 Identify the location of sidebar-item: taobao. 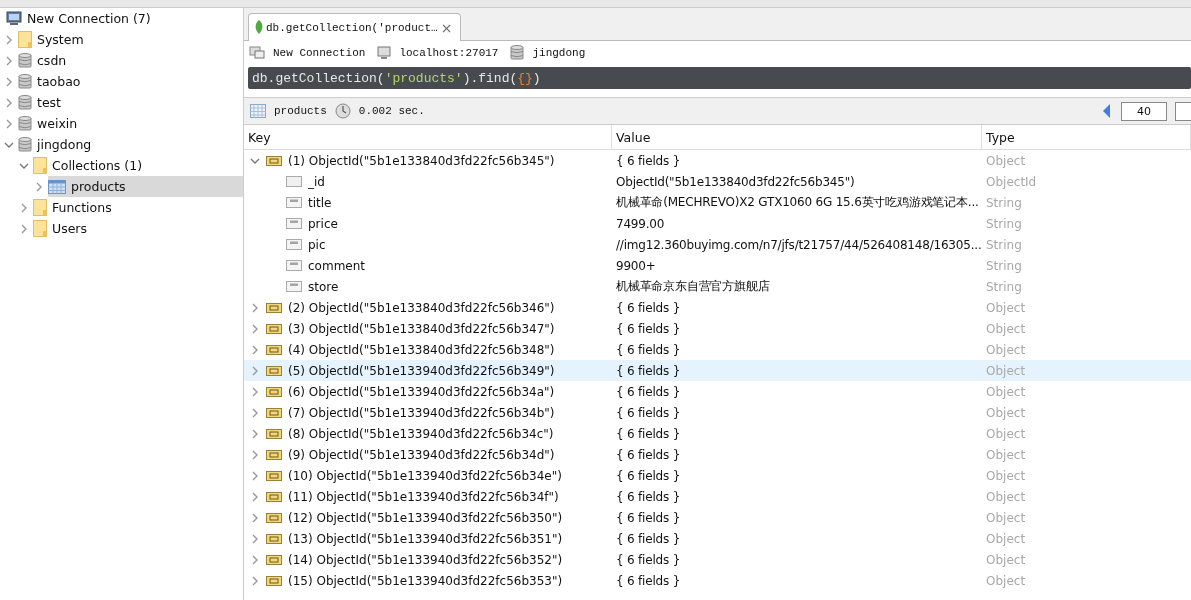
(130, 81).